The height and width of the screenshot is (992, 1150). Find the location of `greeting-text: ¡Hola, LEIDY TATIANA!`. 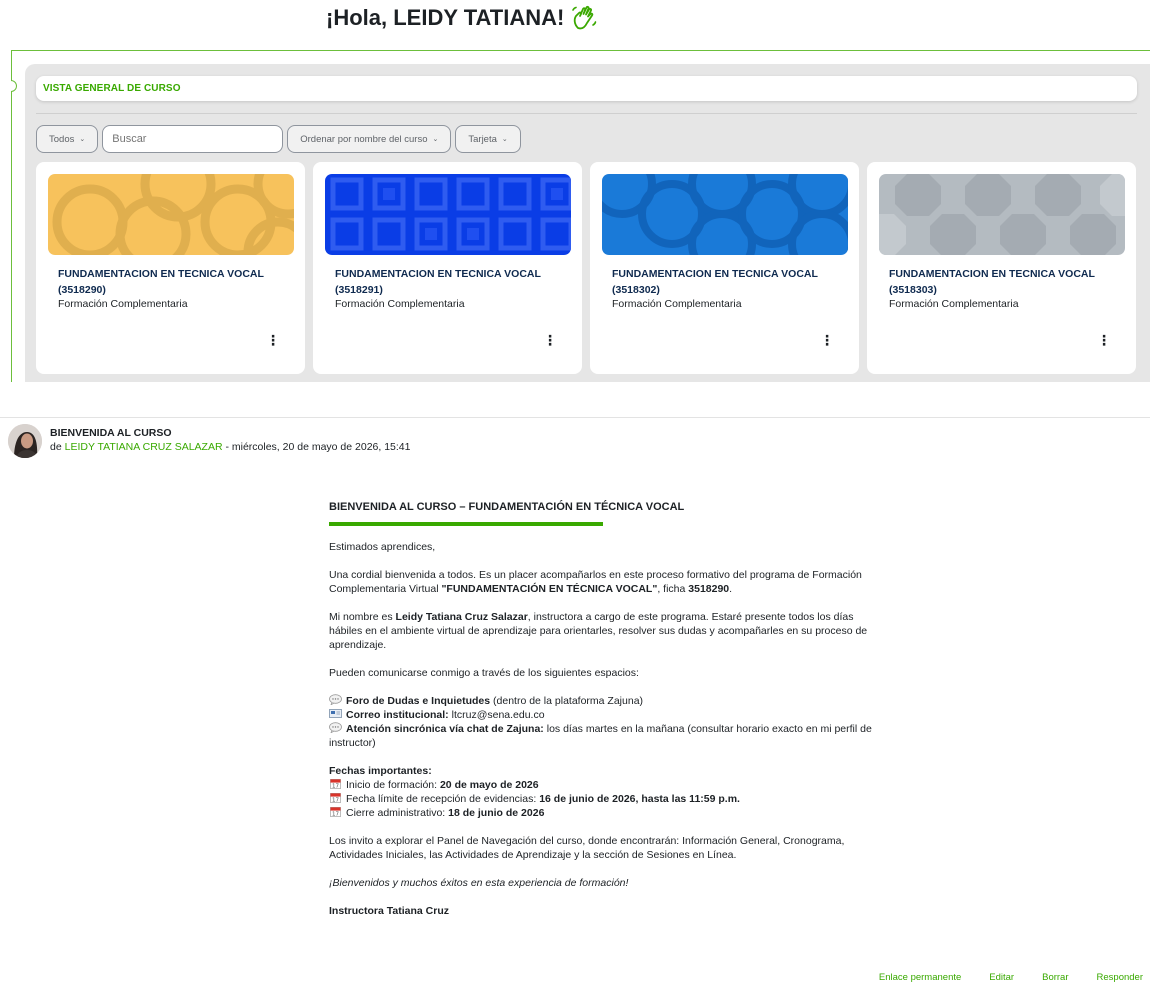

greeting-text: ¡Hola, LEIDY TATIANA! is located at coordinates (445, 17).